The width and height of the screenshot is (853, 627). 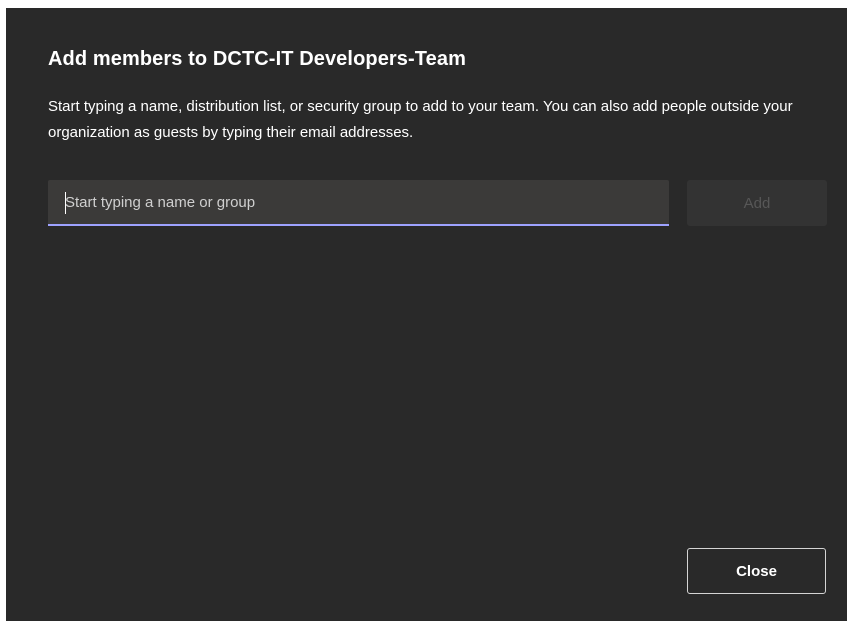 I want to click on dialog-title: Add members to DCTC-IT Developers-Team, so click(x=257, y=59).